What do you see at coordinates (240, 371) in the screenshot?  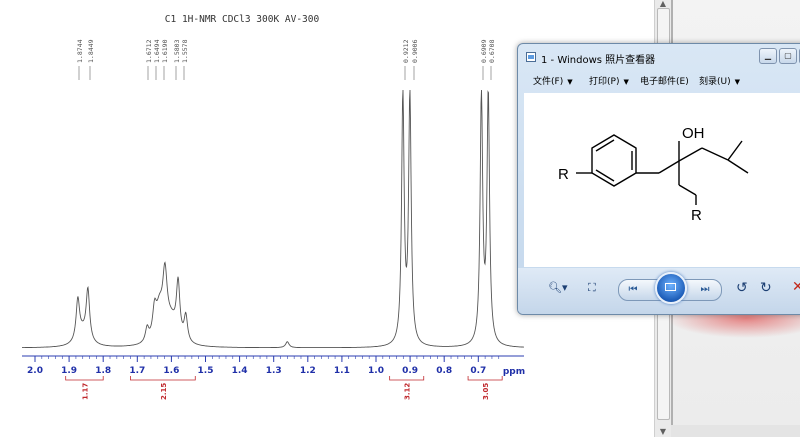 I see `axis-tick-label: 1.4` at bounding box center [240, 371].